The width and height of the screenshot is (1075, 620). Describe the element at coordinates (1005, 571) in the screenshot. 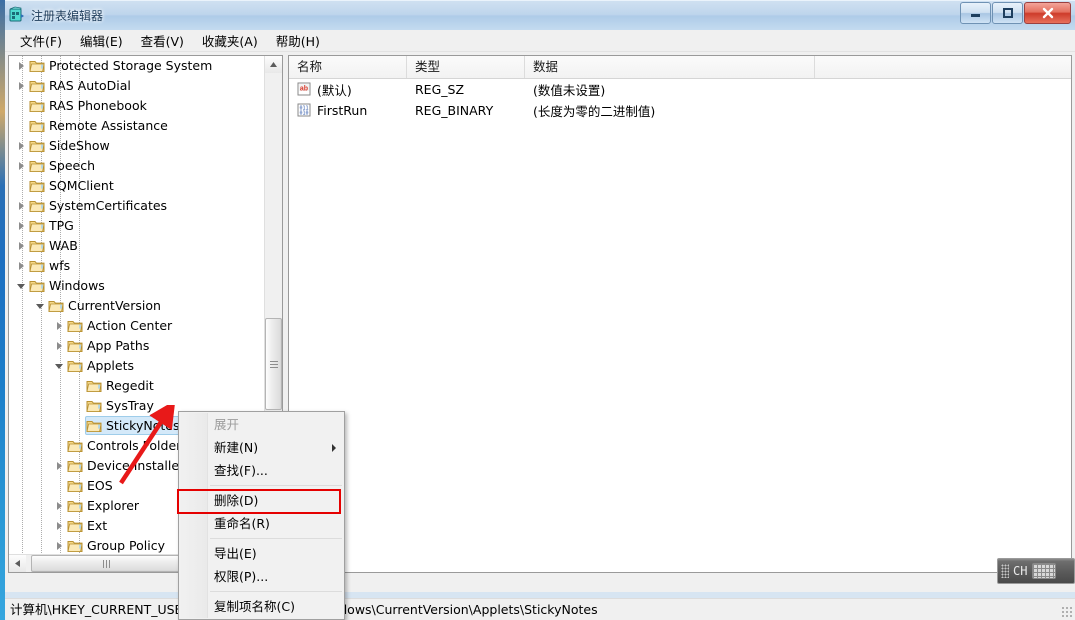

I see `ime-drag-handle` at that location.